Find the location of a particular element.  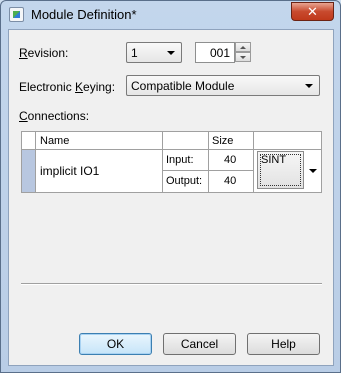

spin-up-button is located at coordinates (243, 47).